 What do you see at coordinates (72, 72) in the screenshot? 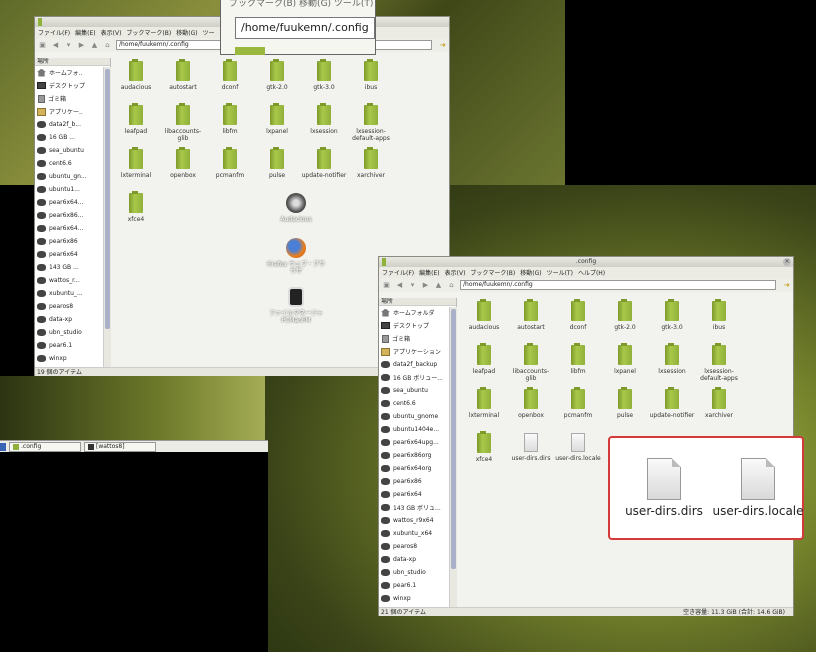
I see `sidebar-item: ホームフォ..` at bounding box center [72, 72].